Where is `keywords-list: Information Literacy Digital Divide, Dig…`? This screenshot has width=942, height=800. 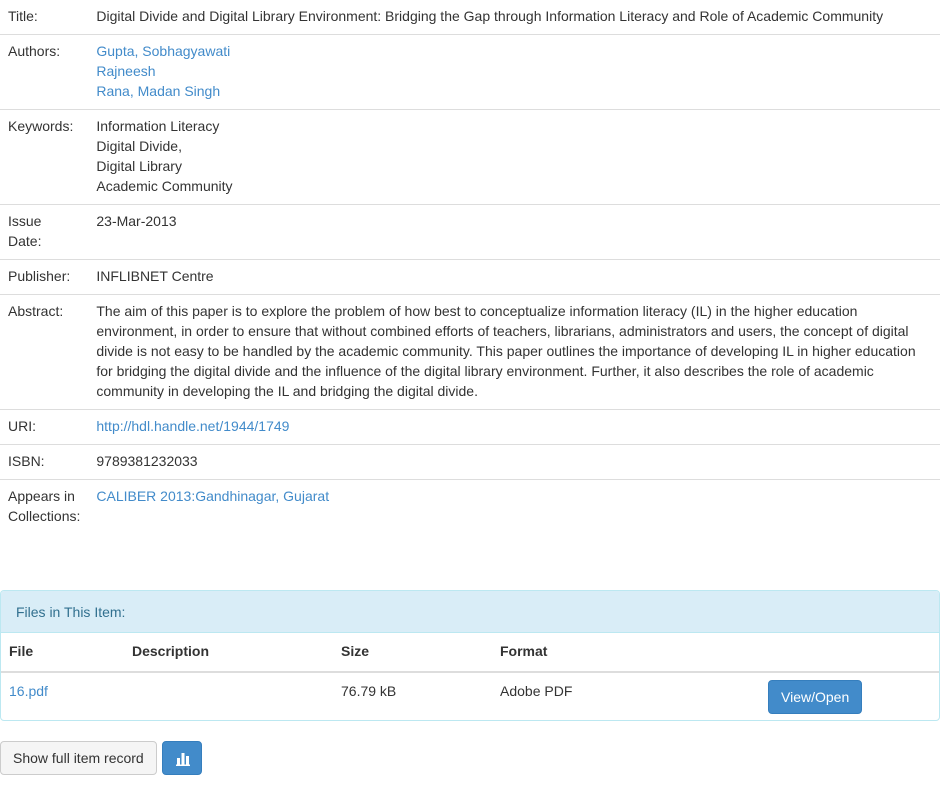
keywords-list: Information Literacy Digital Divide, Dig… is located at coordinates (514, 157).